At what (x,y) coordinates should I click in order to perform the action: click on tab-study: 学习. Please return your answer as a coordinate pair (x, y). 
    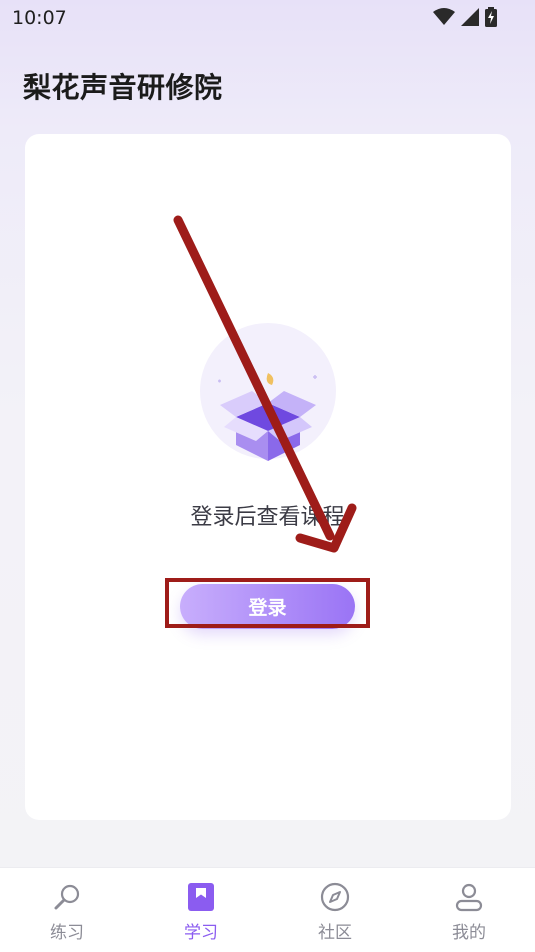
    Looking at the image, I should click on (201, 910).